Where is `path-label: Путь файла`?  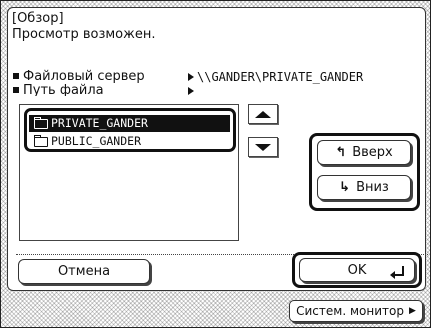 path-label: Путь файла is located at coordinates (63, 89).